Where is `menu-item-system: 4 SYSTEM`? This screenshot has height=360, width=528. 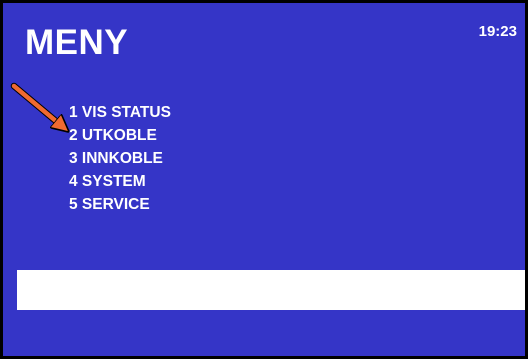
menu-item-system: 4 SYSTEM is located at coordinates (120, 181).